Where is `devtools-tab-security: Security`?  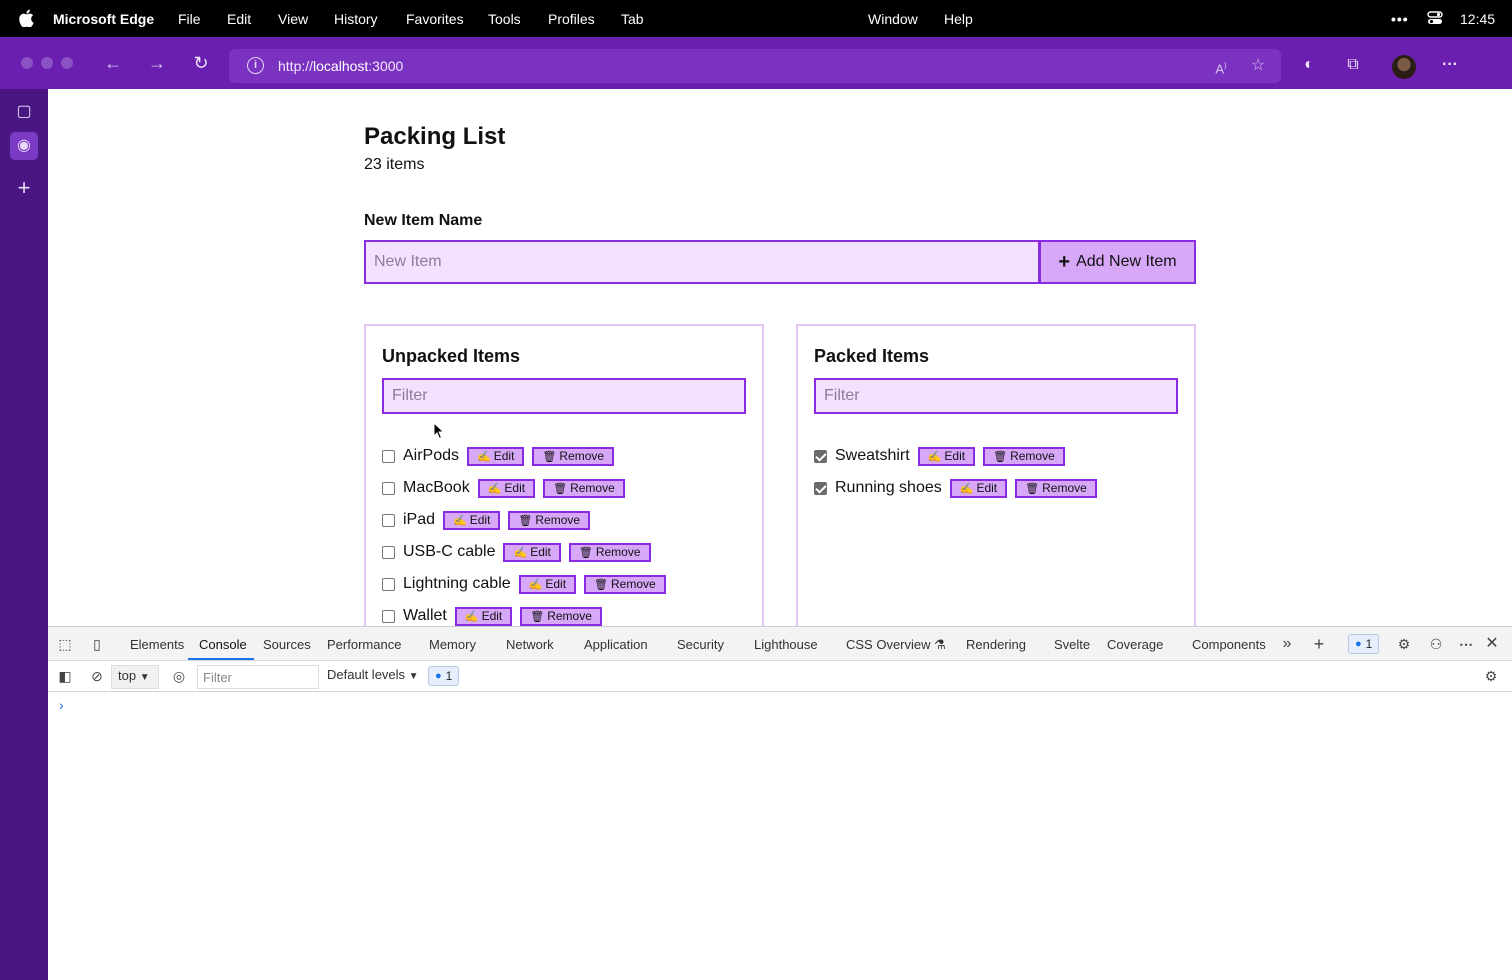 devtools-tab-security: Security is located at coordinates (700, 644).